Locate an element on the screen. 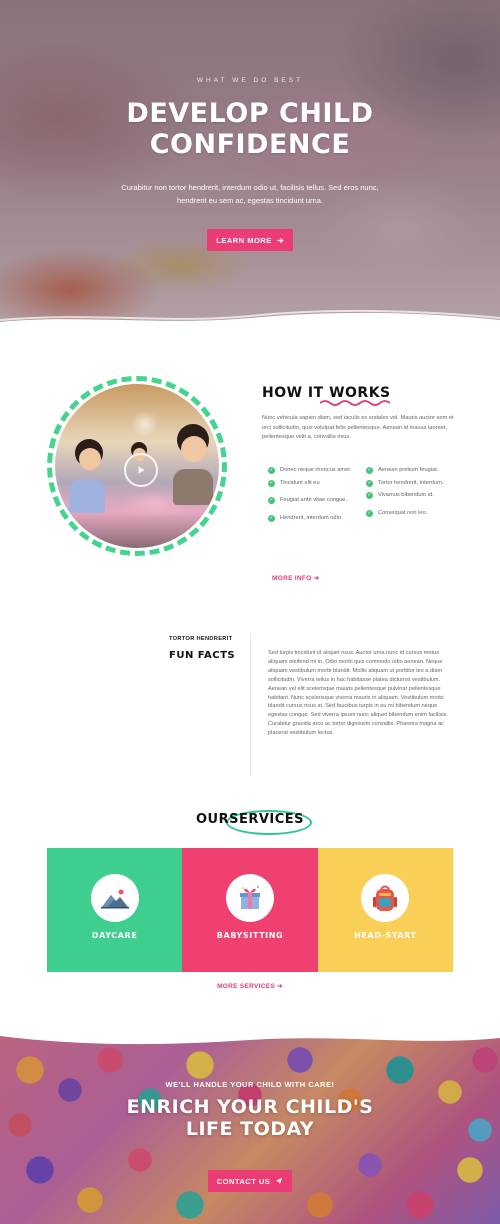  fun-facts-title: FUN FACTS is located at coordinates (202, 655).